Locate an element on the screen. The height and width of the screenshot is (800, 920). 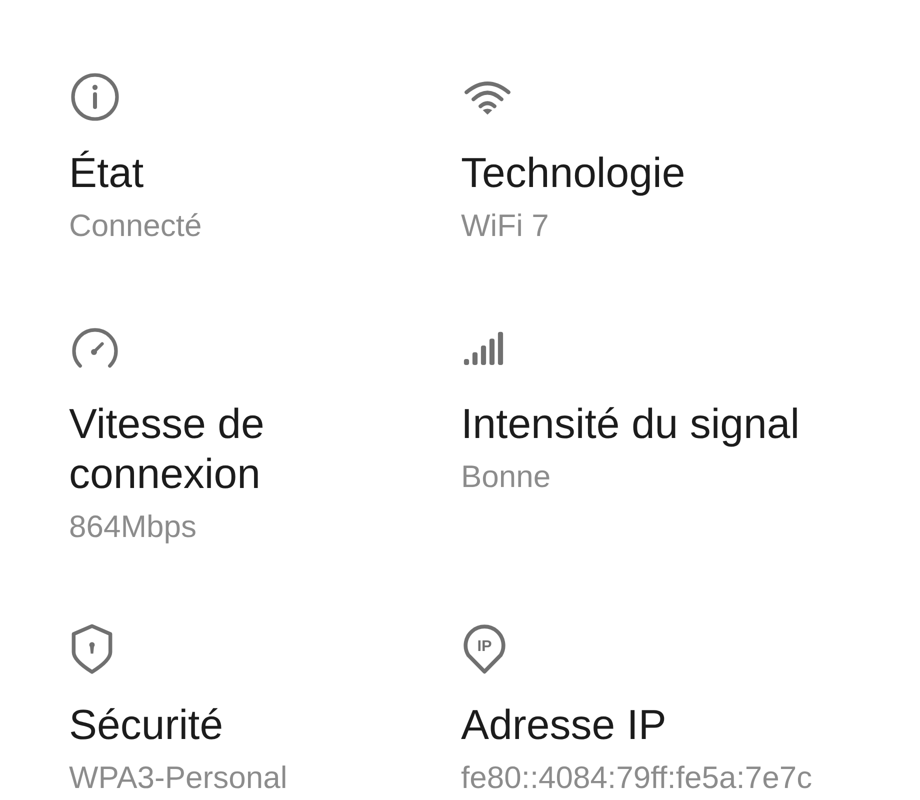
wifi-icon is located at coordinates (487, 97).